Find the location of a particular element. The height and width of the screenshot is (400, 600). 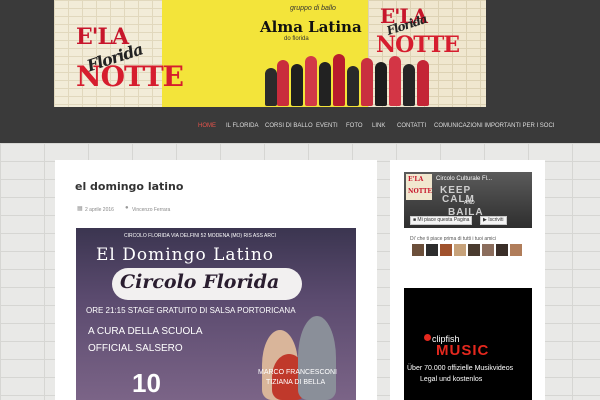

clipfish-music-text: MUSIC is located at coordinates (463, 350).